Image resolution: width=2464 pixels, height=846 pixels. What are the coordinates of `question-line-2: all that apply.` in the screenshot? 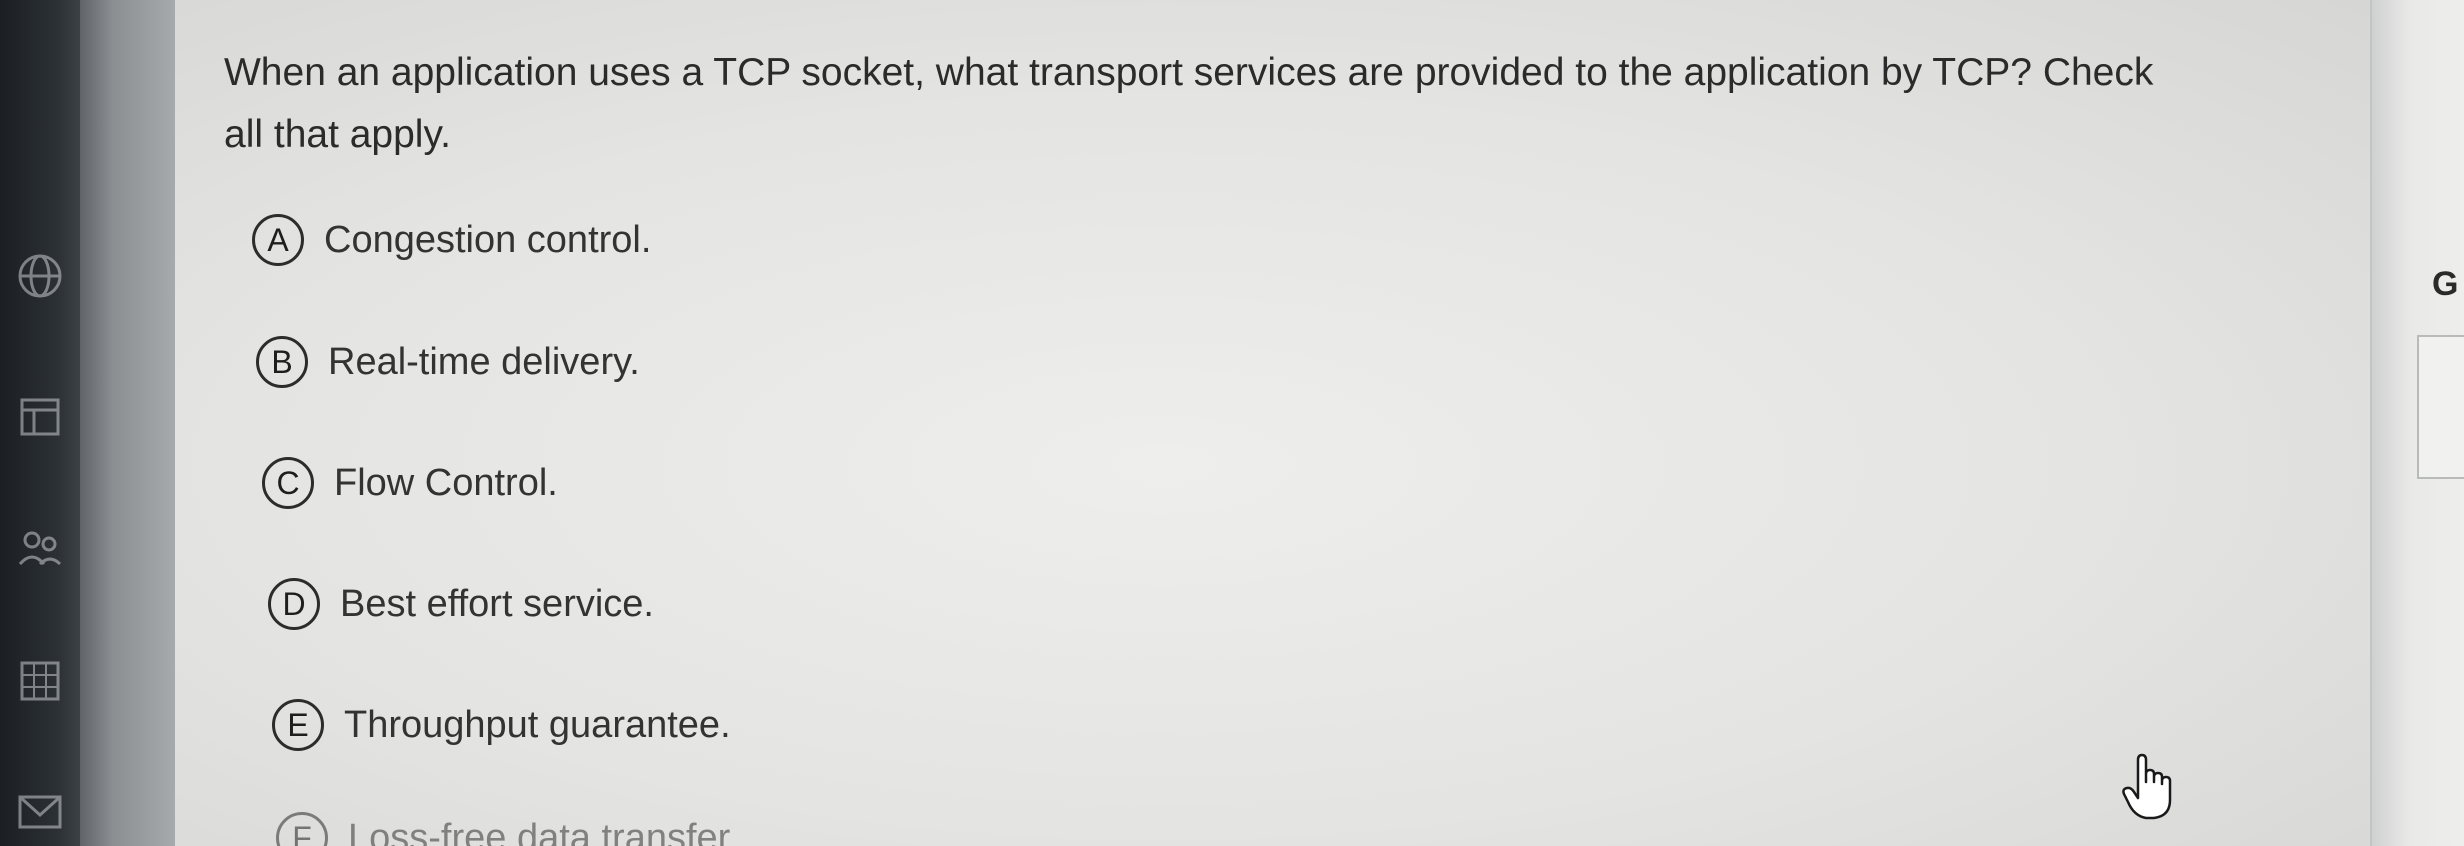 It's located at (337, 134).